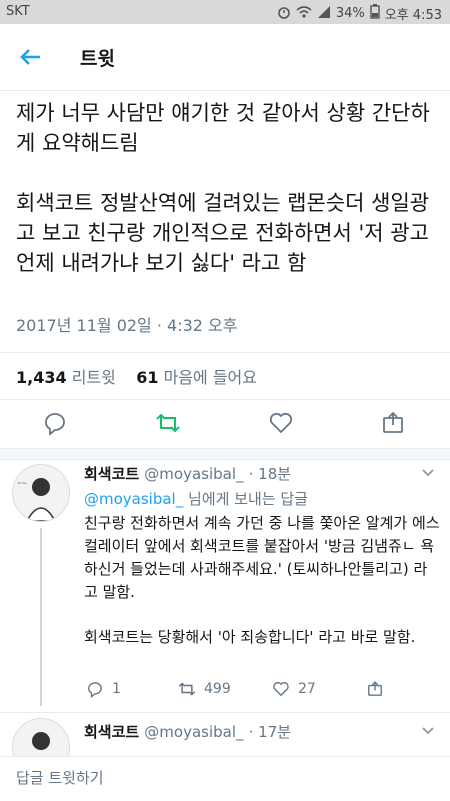  Describe the element at coordinates (270, 732) in the screenshot. I see `reply-time: · 17분` at that location.